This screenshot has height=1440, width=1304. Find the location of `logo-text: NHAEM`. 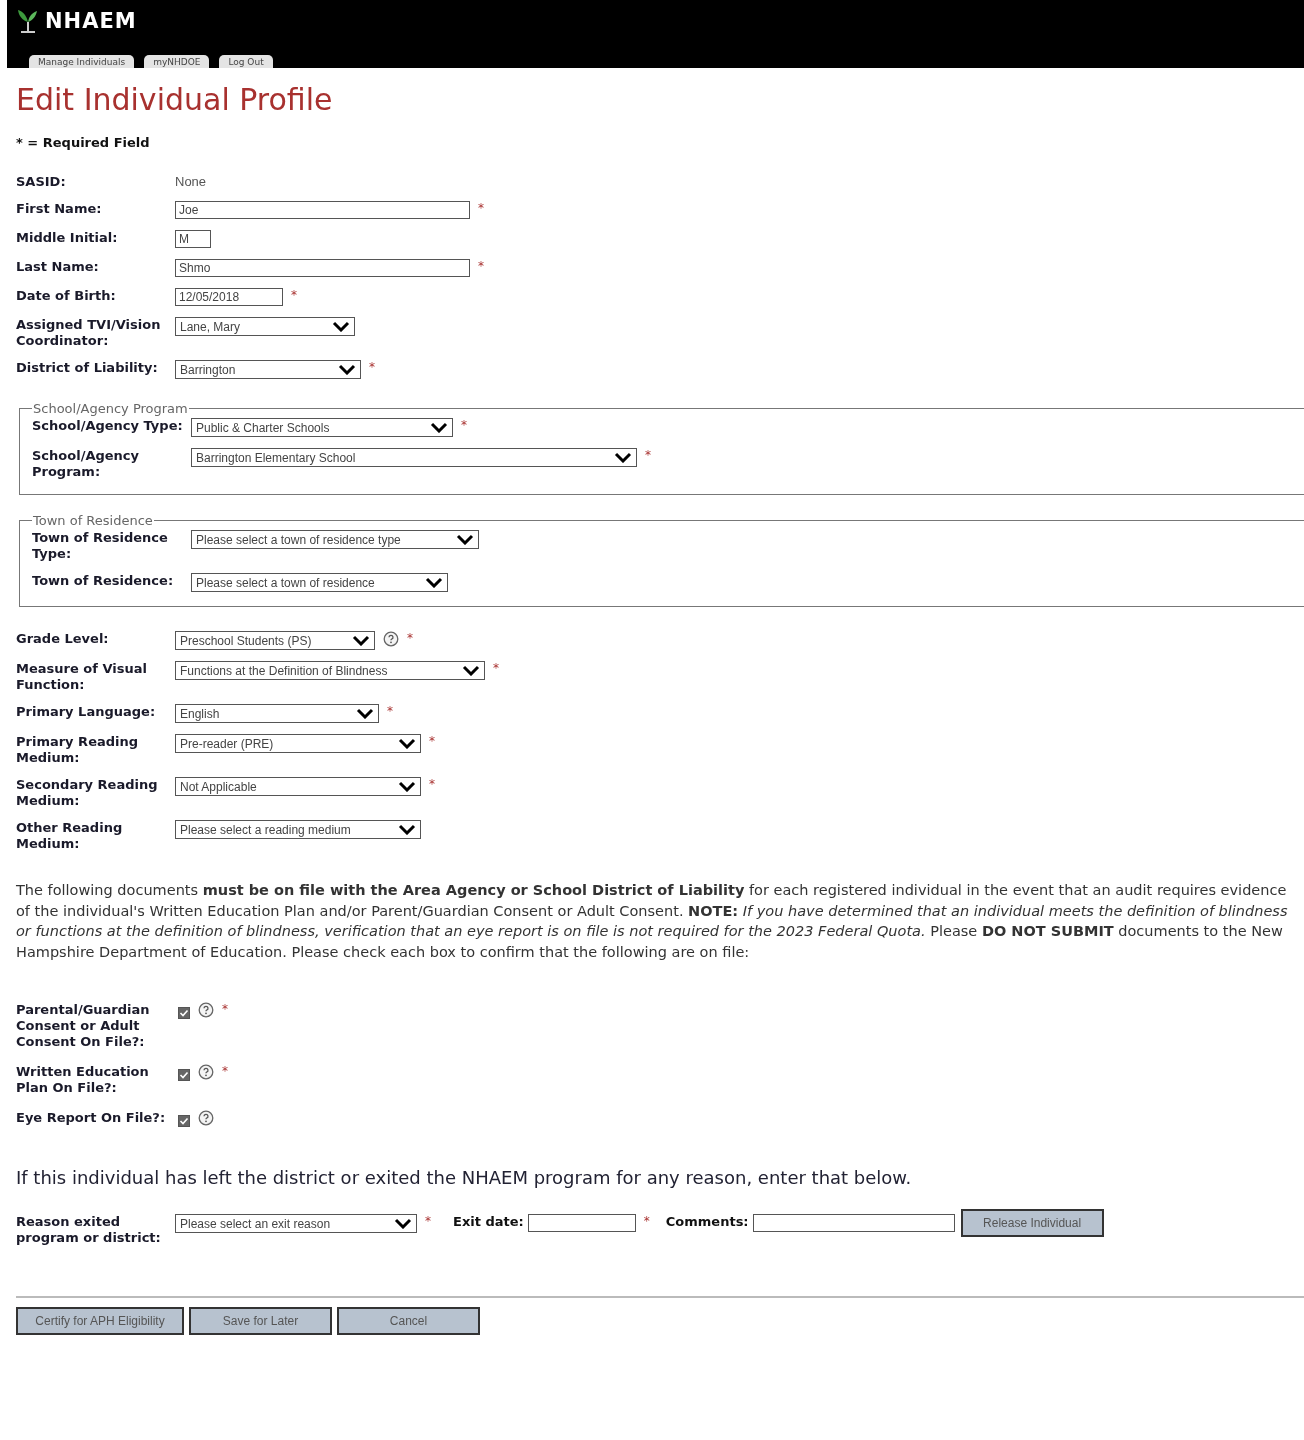

logo-text: NHAEM is located at coordinates (91, 21).